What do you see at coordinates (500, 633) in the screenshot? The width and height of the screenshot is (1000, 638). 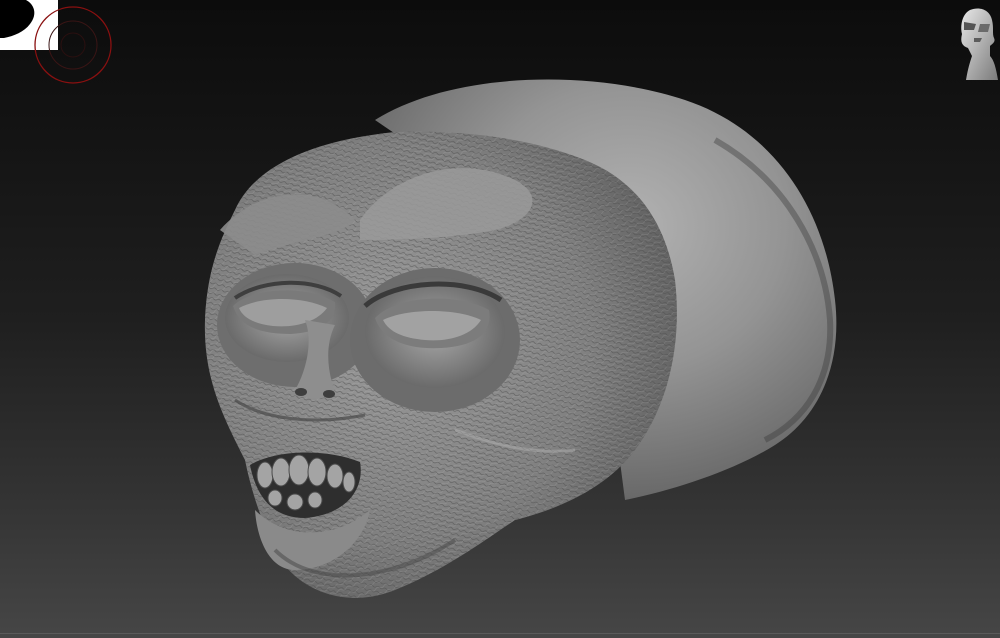 I see `ground-line` at bounding box center [500, 633].